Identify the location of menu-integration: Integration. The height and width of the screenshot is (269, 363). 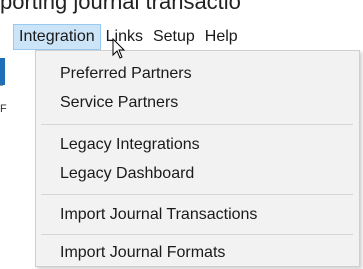
(57, 37).